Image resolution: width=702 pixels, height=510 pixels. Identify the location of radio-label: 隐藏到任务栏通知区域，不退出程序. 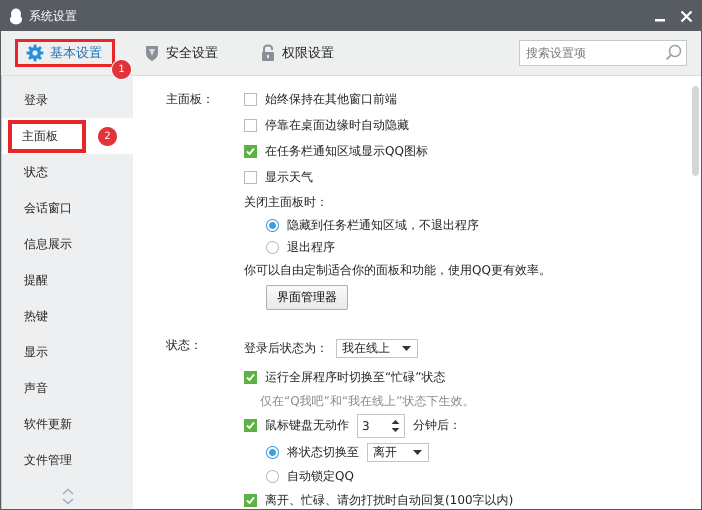
(383, 225).